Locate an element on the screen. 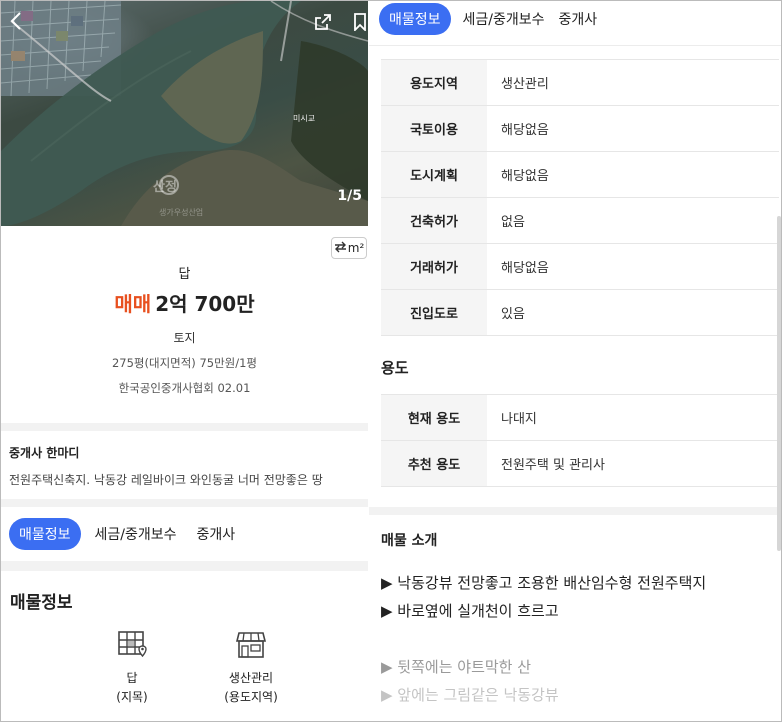 The width and height of the screenshot is (782, 722). listing-info-title: 매물정보 is located at coordinates (41, 603).